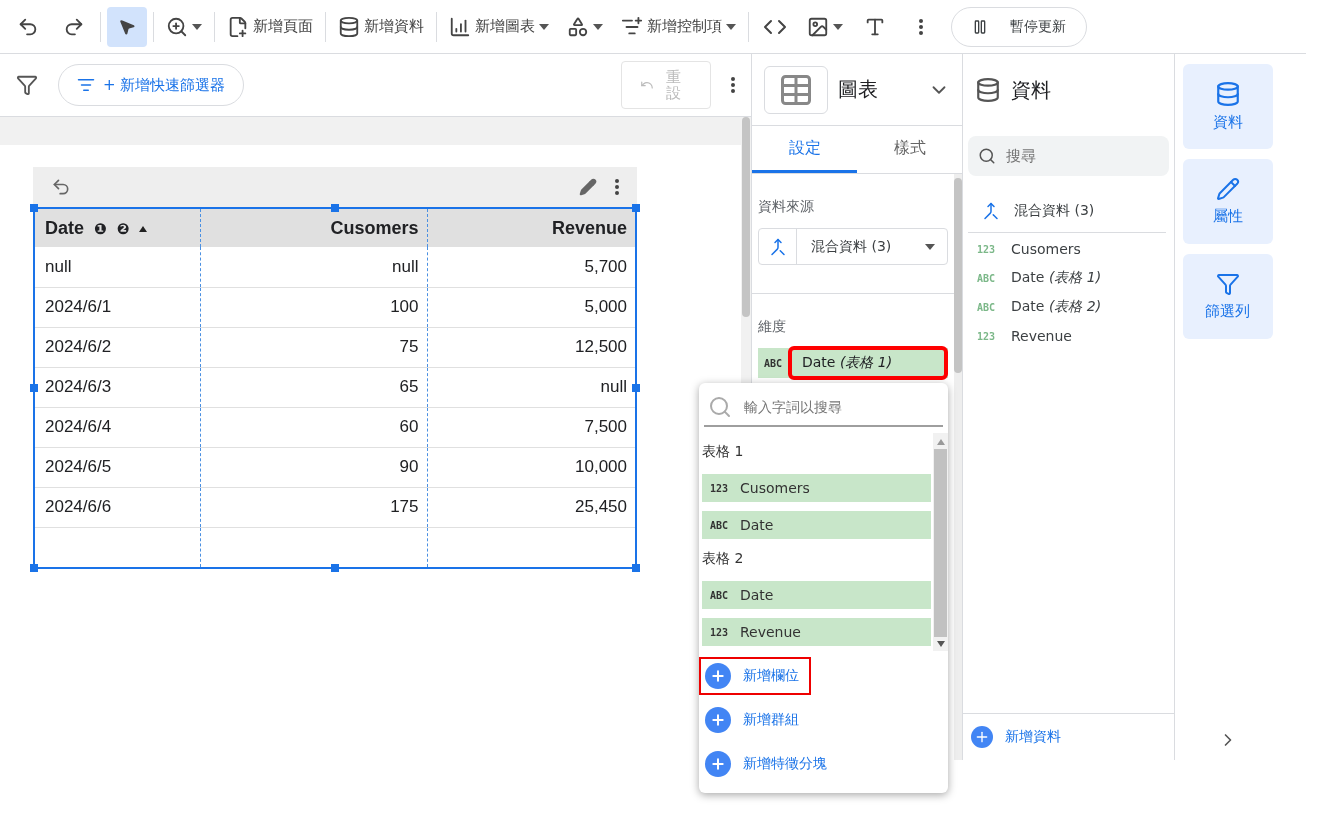  Describe the element at coordinates (786, 207) in the screenshot. I see `section-label: 資料來源` at that location.